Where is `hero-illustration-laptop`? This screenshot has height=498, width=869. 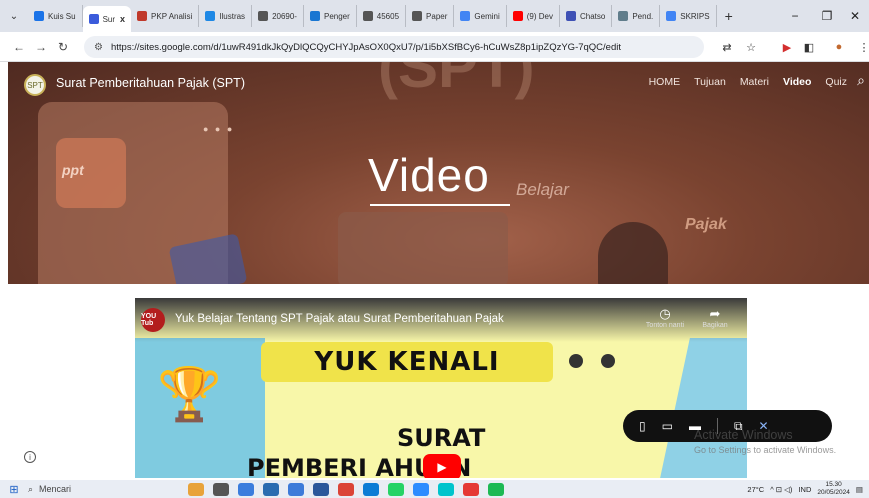
hero-illustration-laptop is located at coordinates (423, 248).